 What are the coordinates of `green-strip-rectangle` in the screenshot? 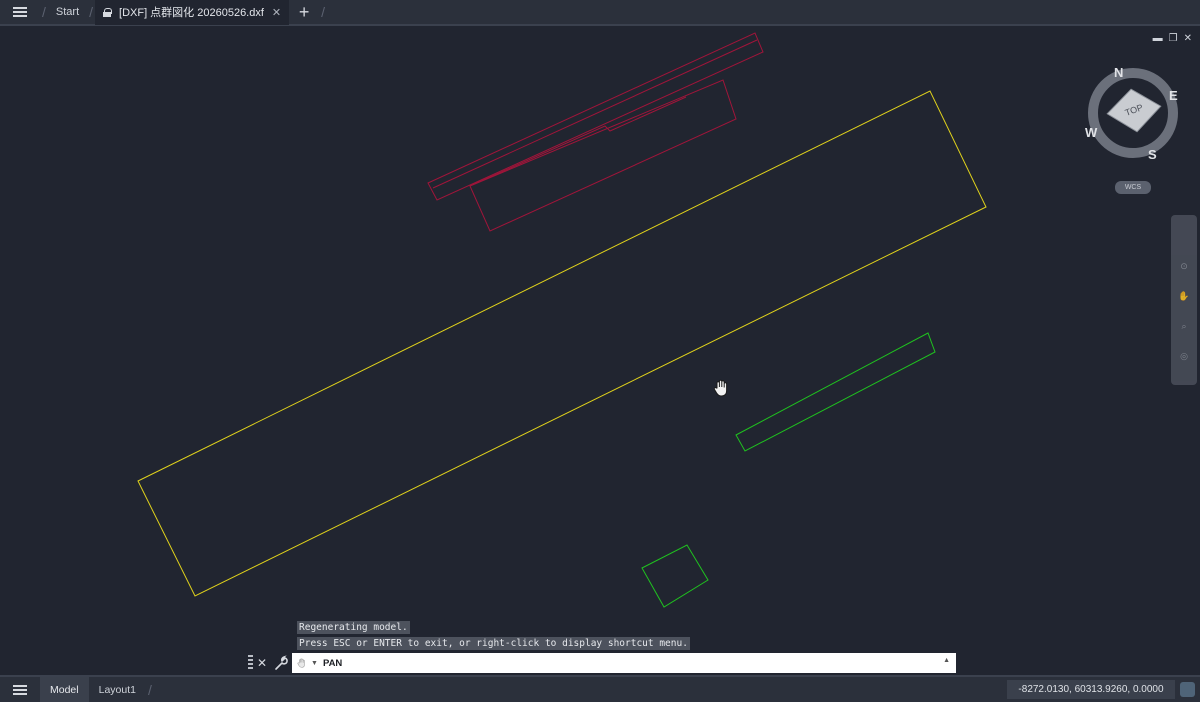 It's located at (835, 392).